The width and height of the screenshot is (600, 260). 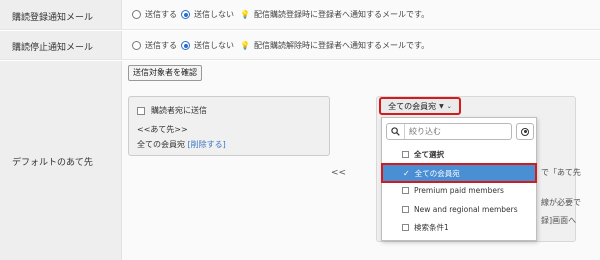 I want to click on unsubscribe-mail-nosend-label: 送信しない, so click(x=214, y=45).